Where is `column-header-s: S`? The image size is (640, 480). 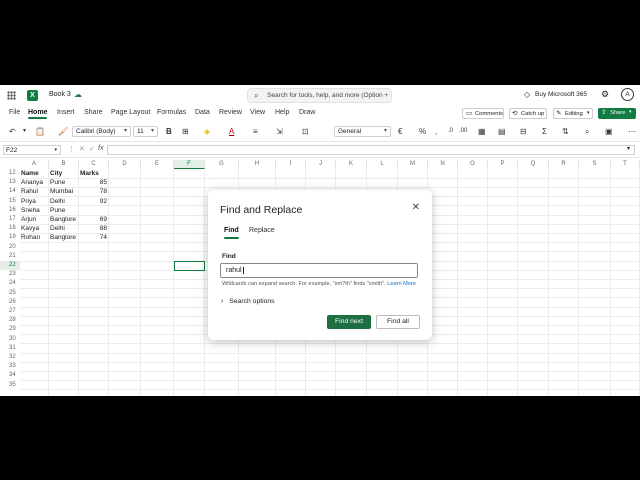 column-header-s: S is located at coordinates (595, 164).